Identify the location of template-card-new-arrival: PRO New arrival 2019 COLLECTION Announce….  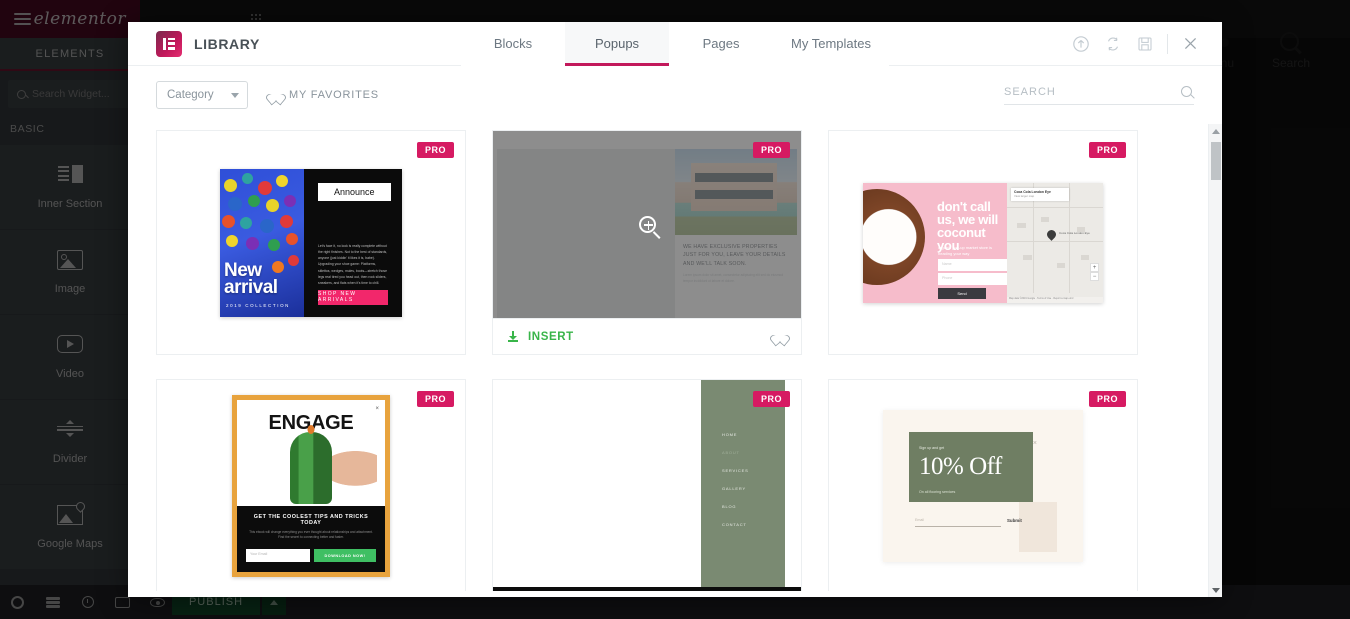
(311, 242).